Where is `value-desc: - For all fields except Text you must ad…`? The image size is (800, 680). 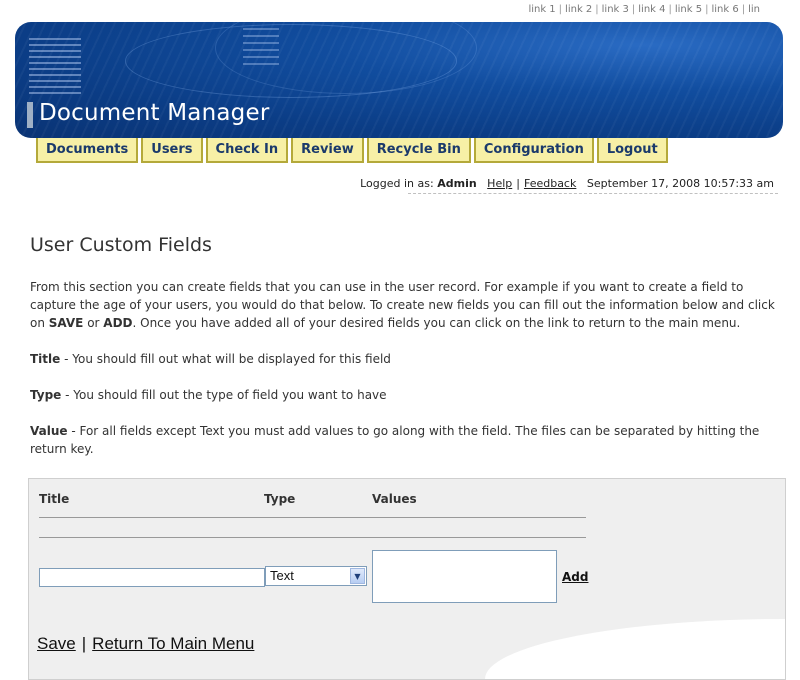 value-desc: - For all fields except Text you must ad… is located at coordinates (395, 440).